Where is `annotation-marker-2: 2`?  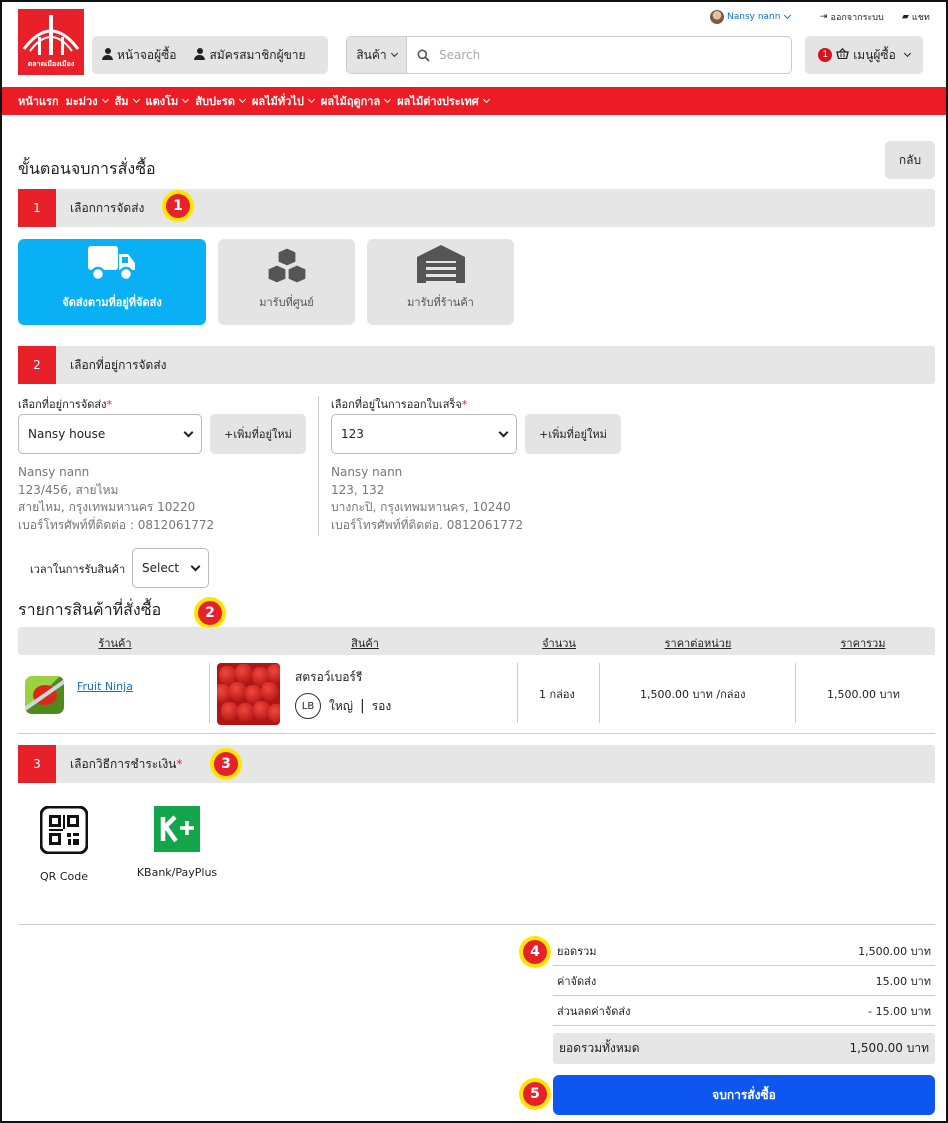 annotation-marker-2: 2 is located at coordinates (210, 613).